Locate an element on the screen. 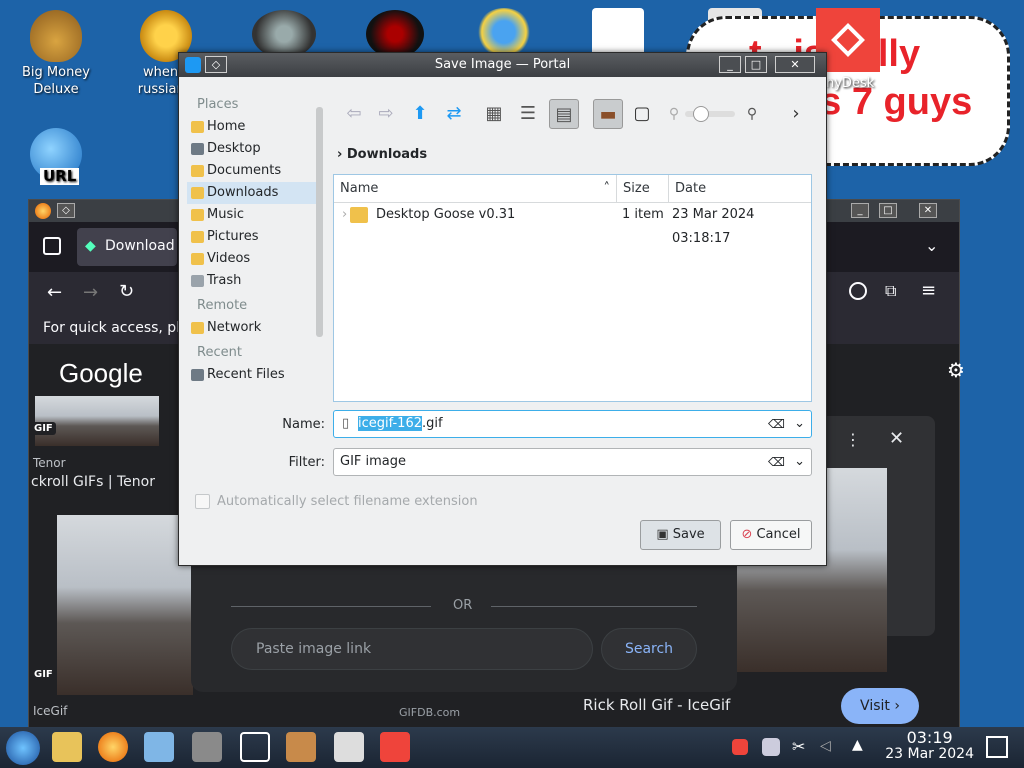 The image size is (1024, 768). places-item-downloads: Downloads is located at coordinates (252, 193).